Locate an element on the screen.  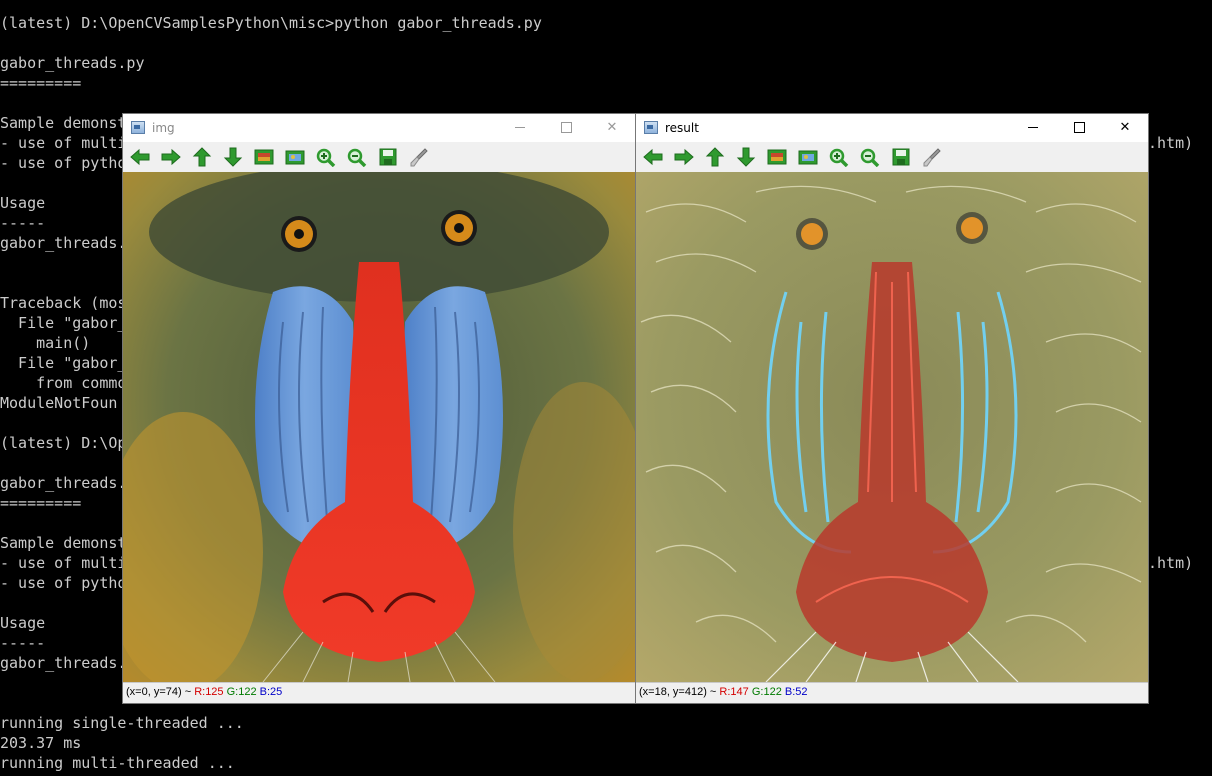
status-bar: (x=0, y=74) ~ R:125 G:122 B:25 is located at coordinates (379, 692).